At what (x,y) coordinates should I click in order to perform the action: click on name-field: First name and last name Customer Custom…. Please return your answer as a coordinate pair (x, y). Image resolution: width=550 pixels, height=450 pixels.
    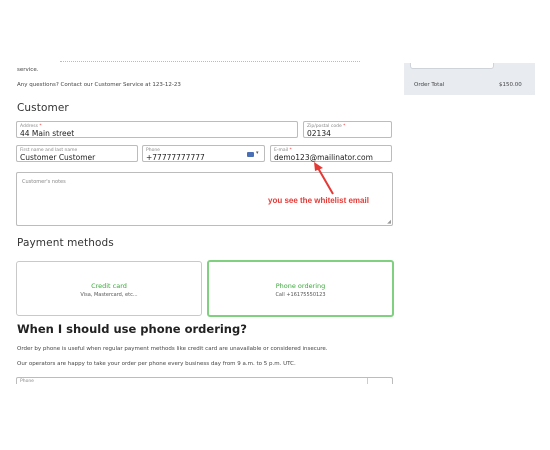
    Looking at the image, I should click on (77, 153).